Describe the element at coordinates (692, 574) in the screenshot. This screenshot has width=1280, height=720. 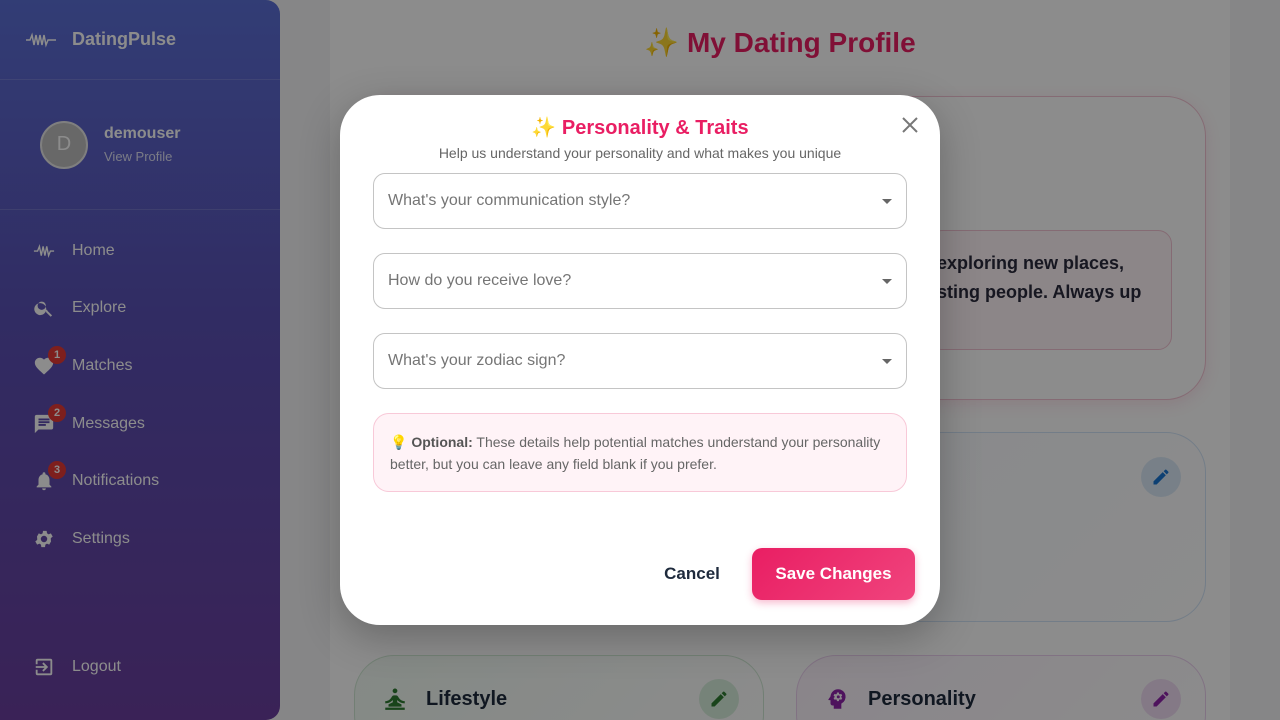
I see `cancel-button: Cancel` at that location.